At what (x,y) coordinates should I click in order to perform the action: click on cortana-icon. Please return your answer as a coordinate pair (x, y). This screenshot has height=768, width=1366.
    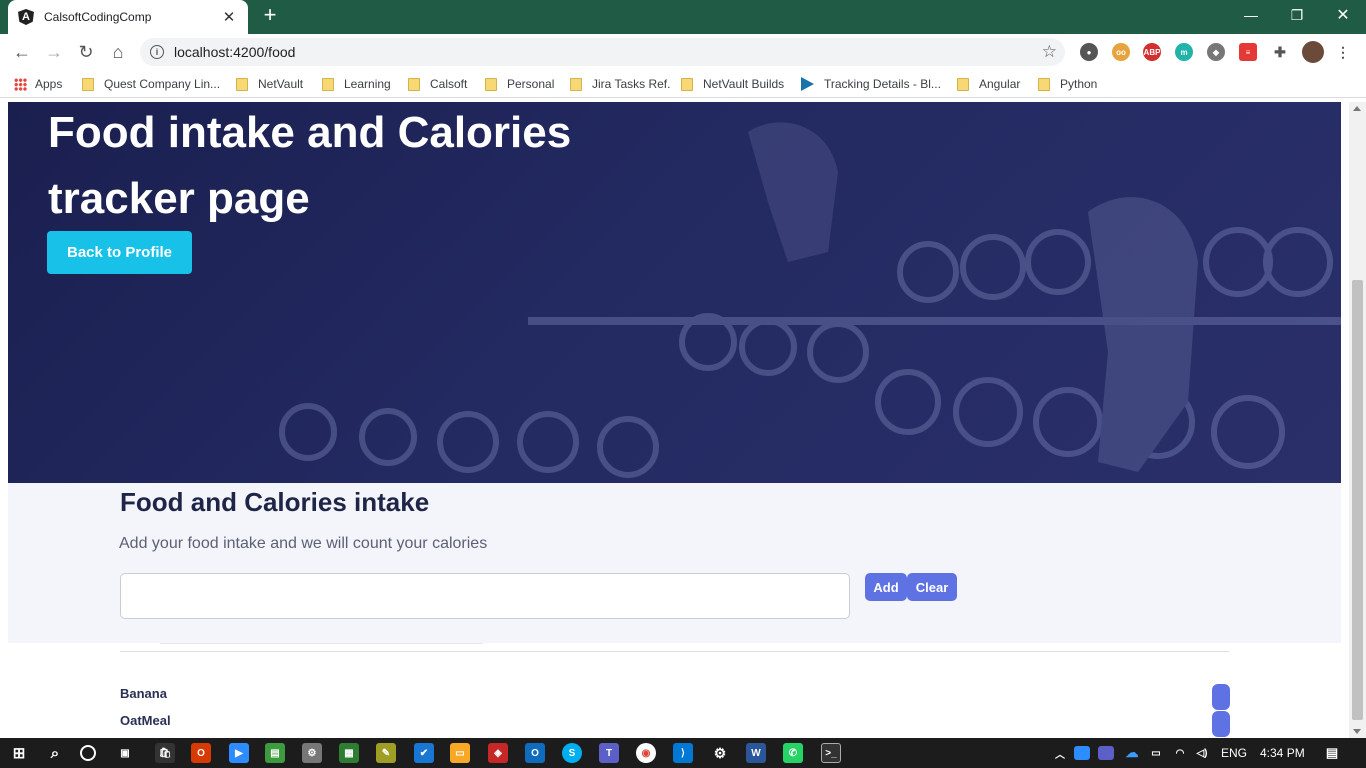
    Looking at the image, I should click on (88, 753).